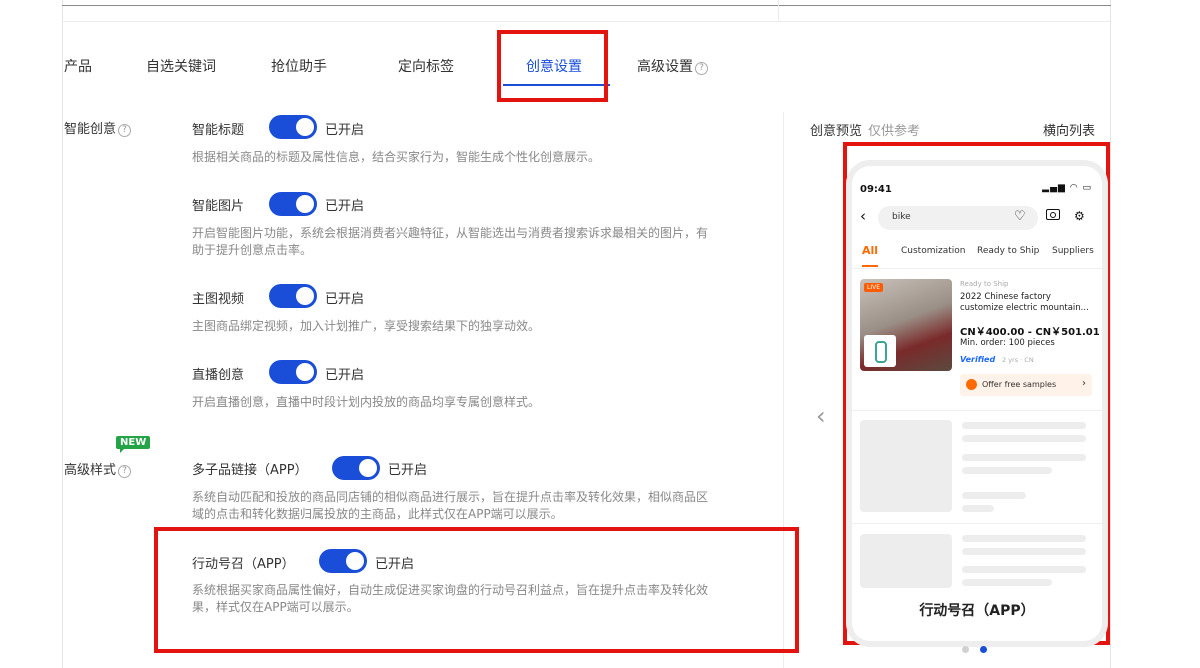  What do you see at coordinates (586, 5) in the screenshot?
I see `top-border` at bounding box center [586, 5].